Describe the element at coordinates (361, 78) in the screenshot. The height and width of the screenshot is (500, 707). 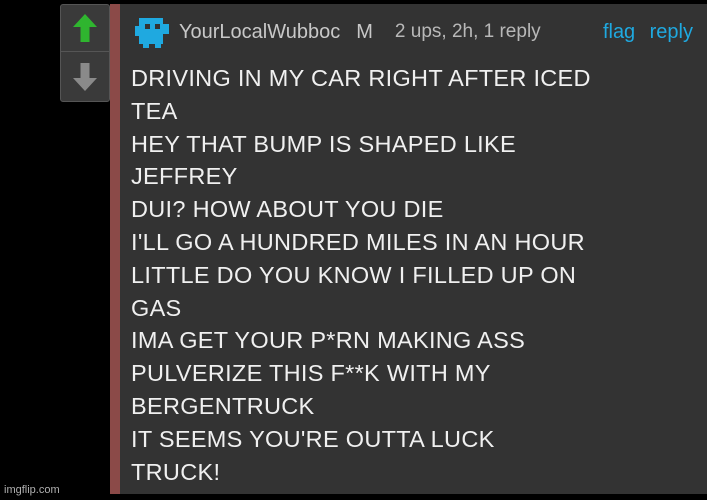
I see `comment-line: DRIVING IN MY CAR RIGHT AFTER ICED` at that location.